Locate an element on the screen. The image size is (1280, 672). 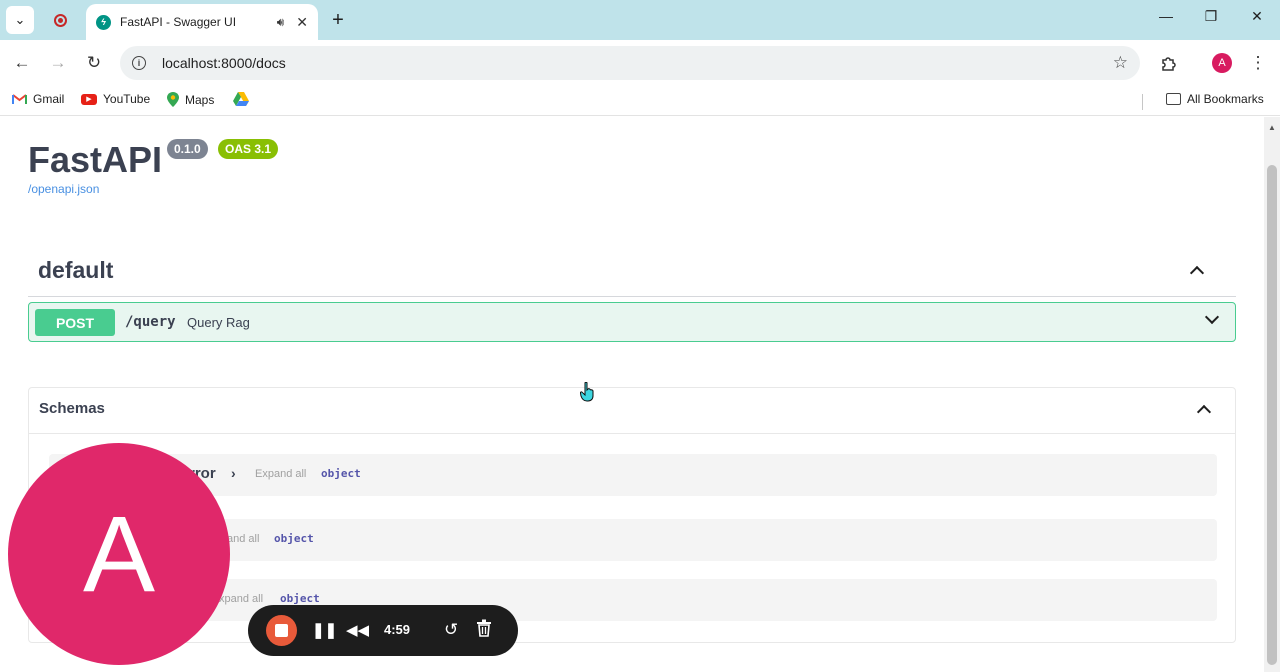
profile-avatar: A is located at coordinates (1222, 63).